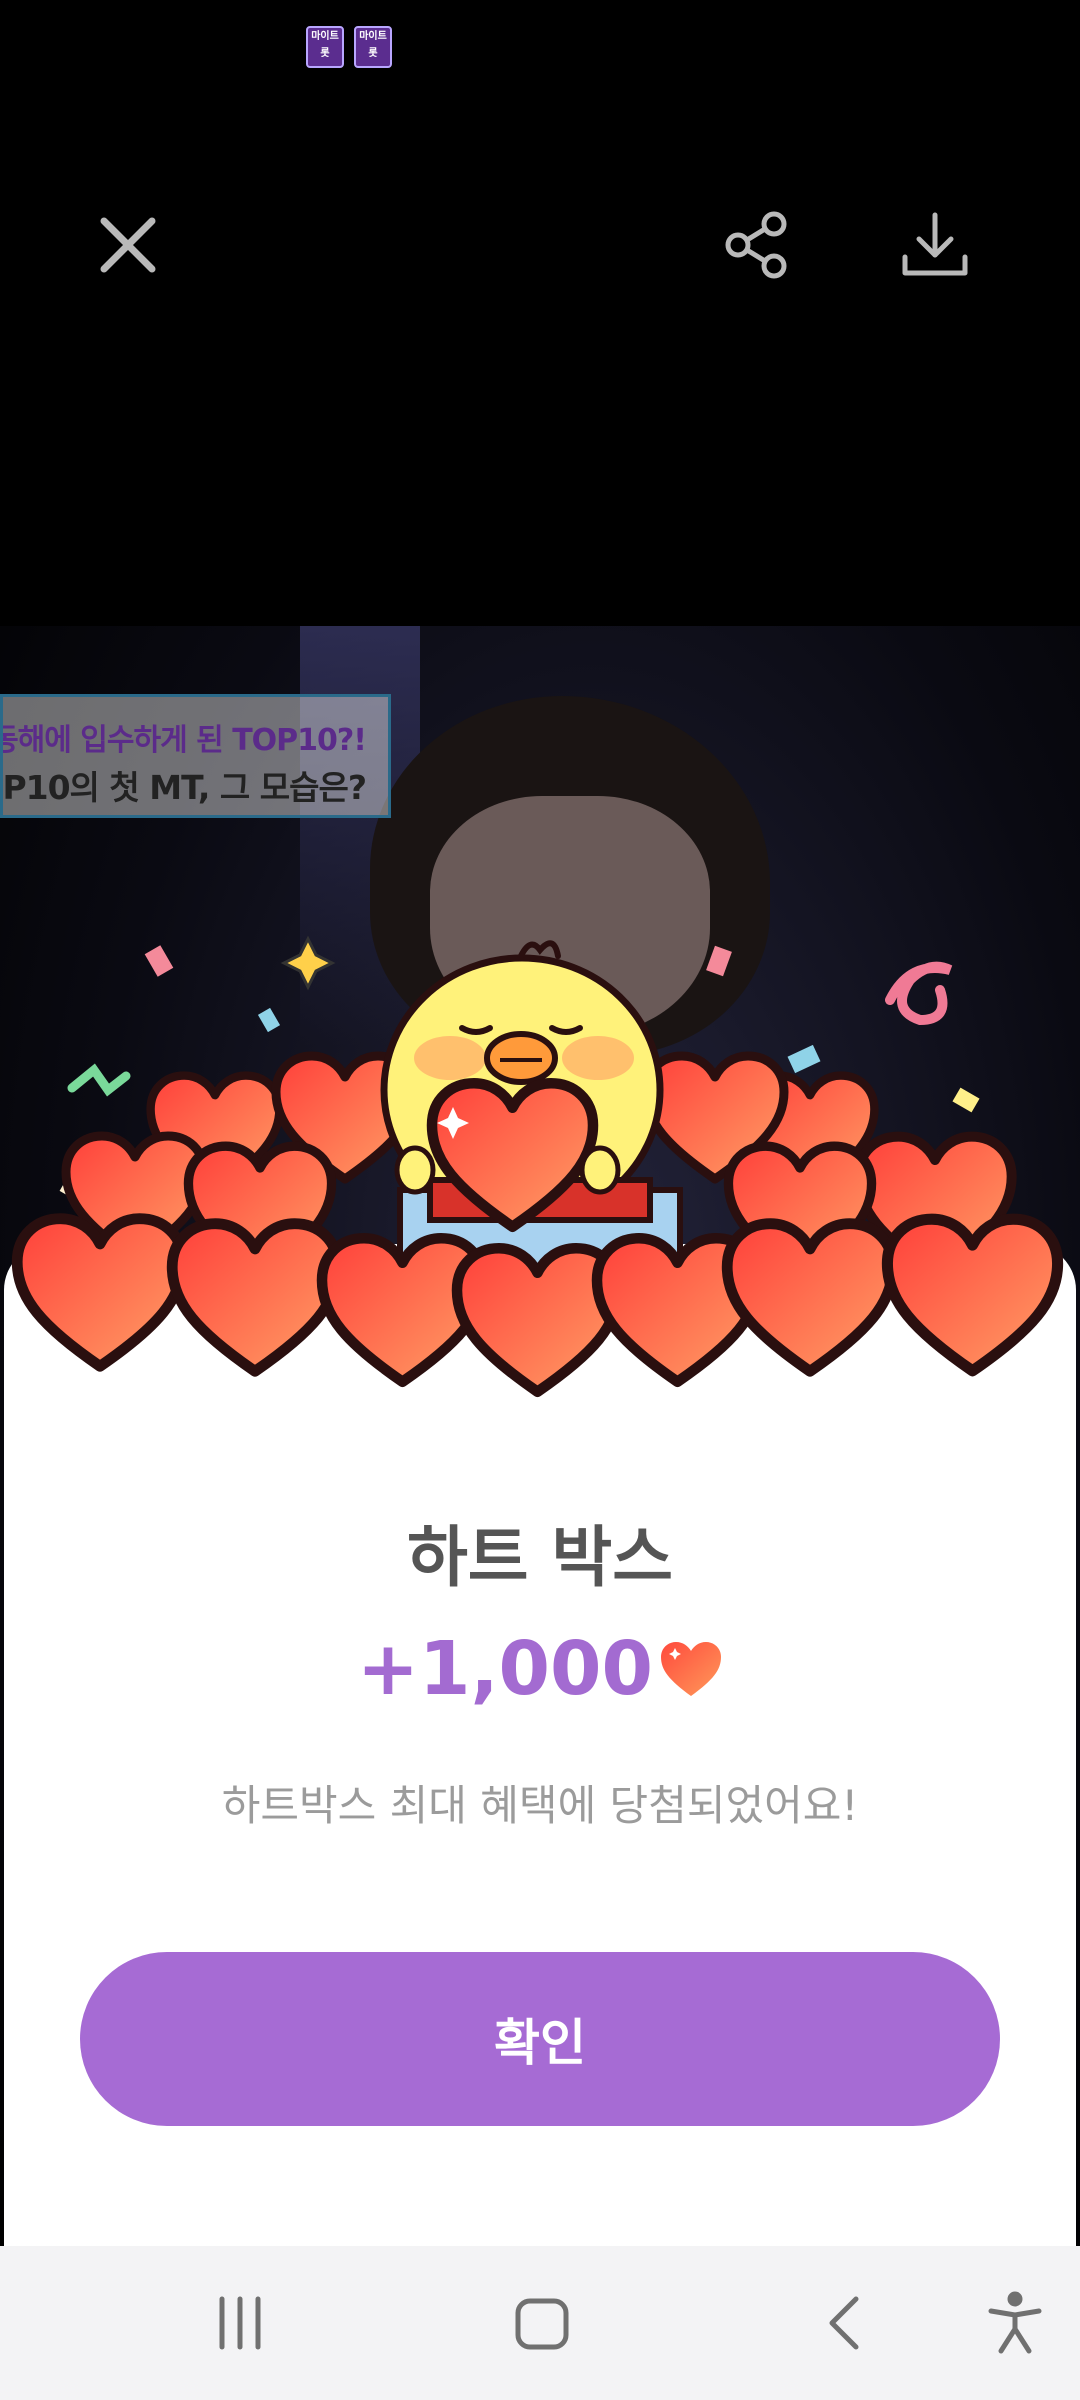 This screenshot has height=2400, width=1080. I want to click on back-button, so click(846, 2323).